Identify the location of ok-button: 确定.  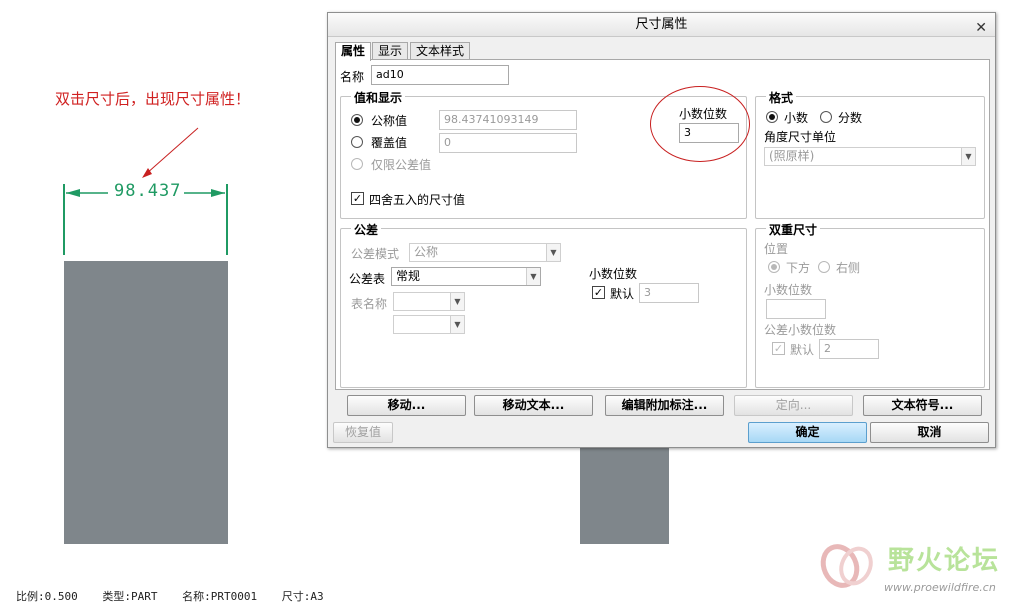
(807, 432).